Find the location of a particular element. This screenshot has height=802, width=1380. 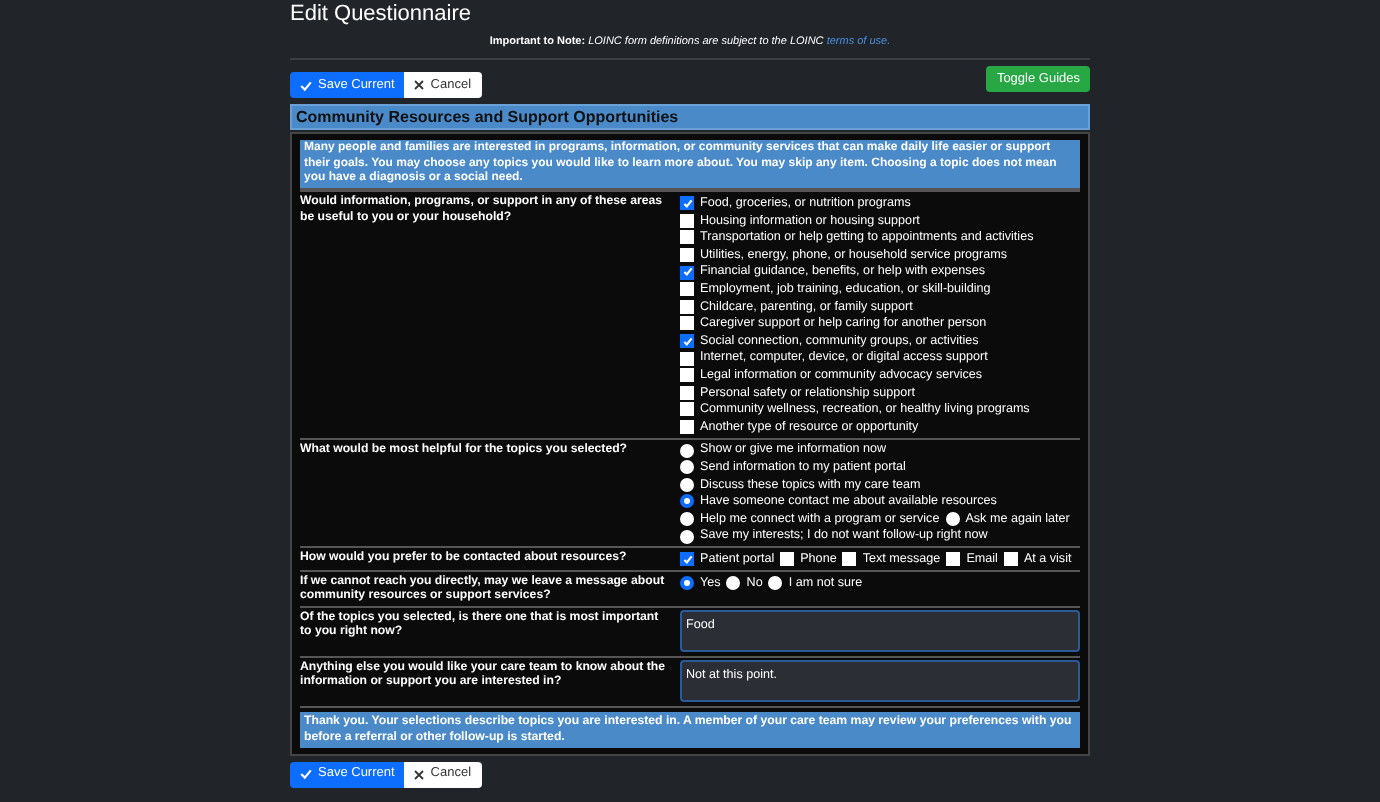

section-header: Community Resources and Support Opportunities is located at coordinates (690, 117).